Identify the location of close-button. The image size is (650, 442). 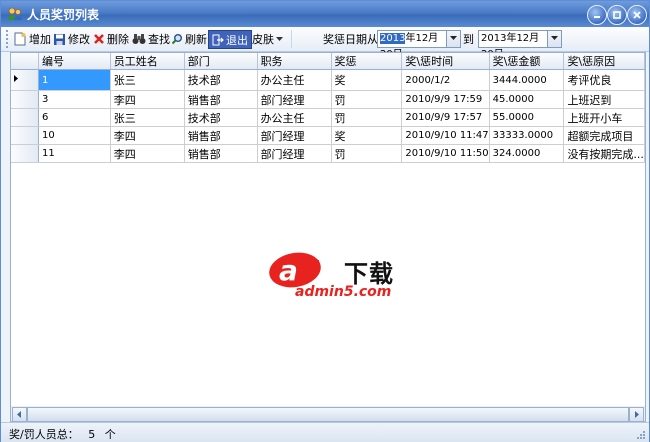
(637, 15).